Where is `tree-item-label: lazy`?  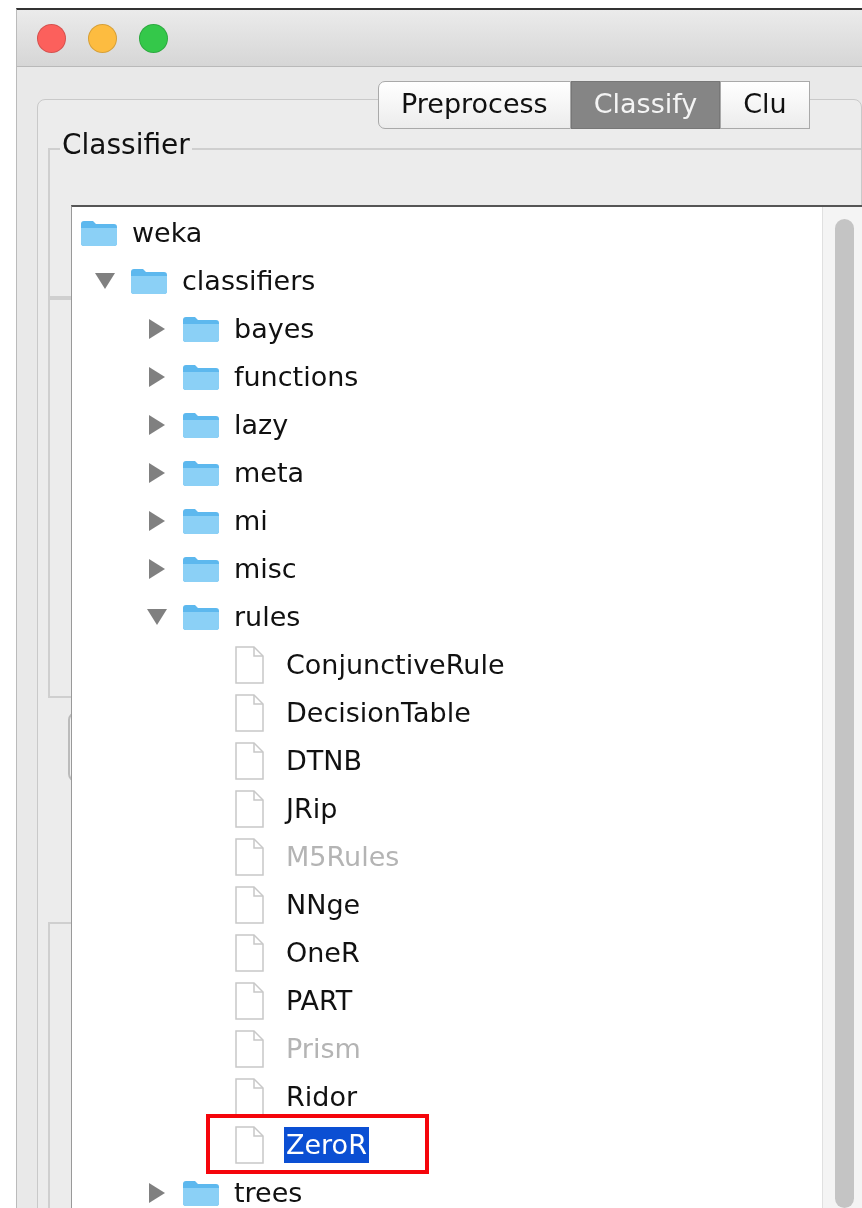 tree-item-label: lazy is located at coordinates (261, 425).